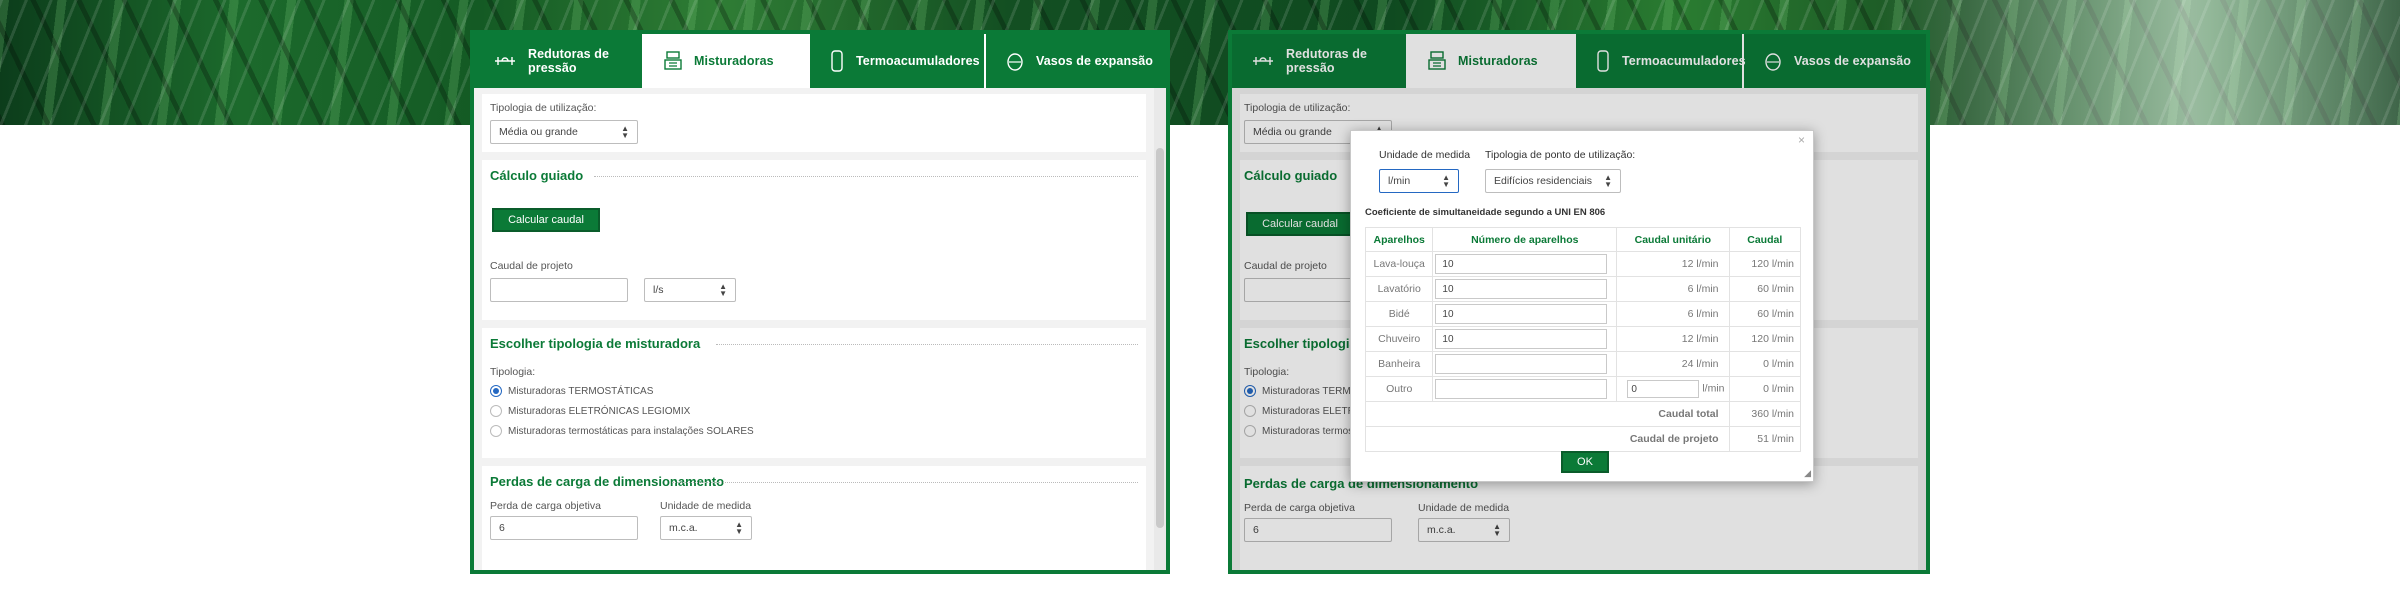 The width and height of the screenshot is (2400, 600). Describe the element at coordinates (2140, 62) in the screenshot. I see `hero-fade` at that location.